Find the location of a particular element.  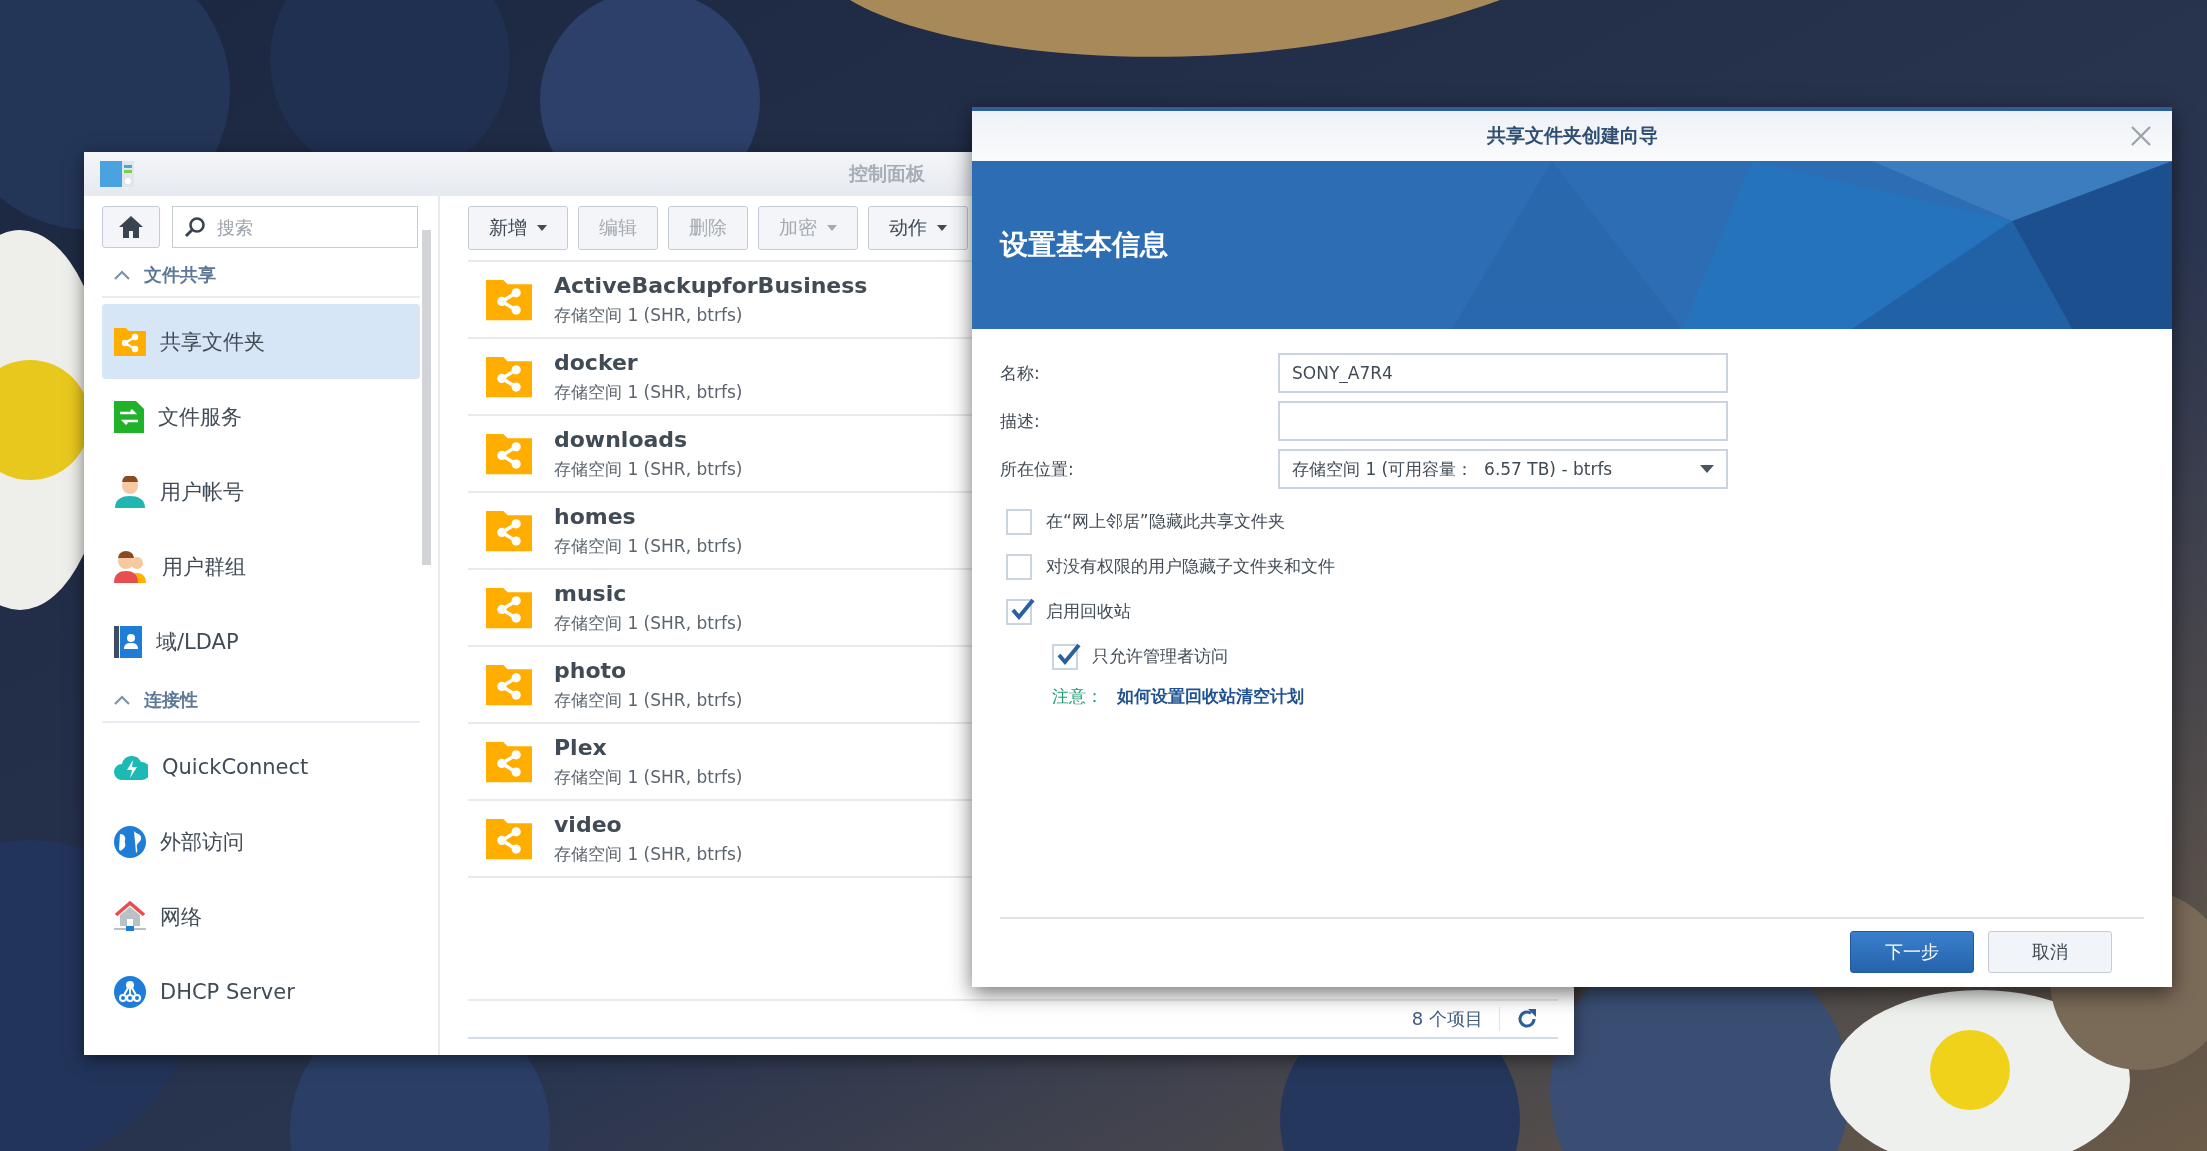

folder-name: ActiveBackupforBusiness is located at coordinates (711, 285).